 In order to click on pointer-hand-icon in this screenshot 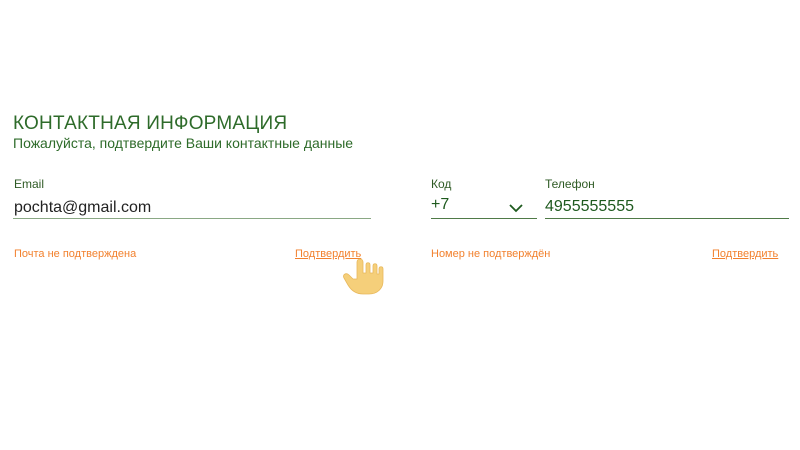, I will do `click(364, 279)`.